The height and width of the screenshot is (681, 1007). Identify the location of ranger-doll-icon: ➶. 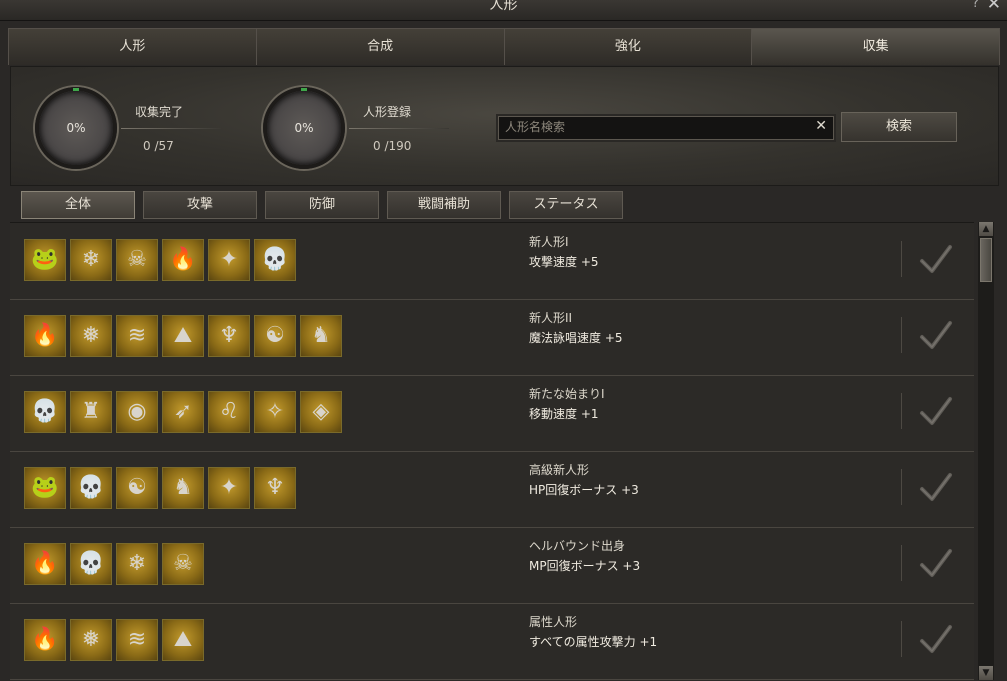
(183, 412).